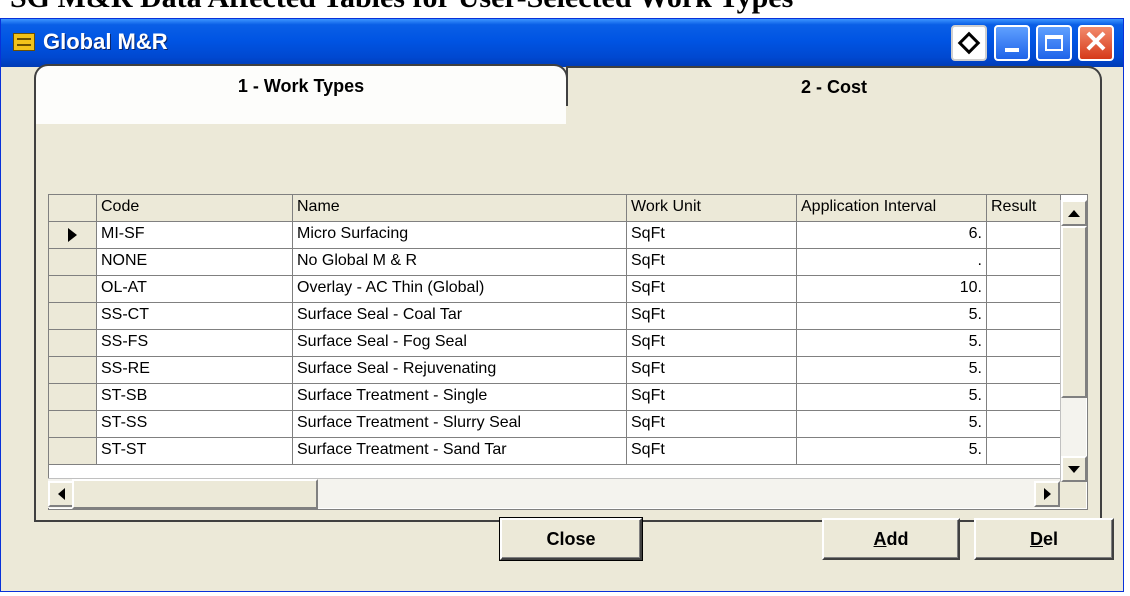 The height and width of the screenshot is (596, 1130). Describe the element at coordinates (1096, 43) in the screenshot. I see `close-window-button: ✕` at that location.